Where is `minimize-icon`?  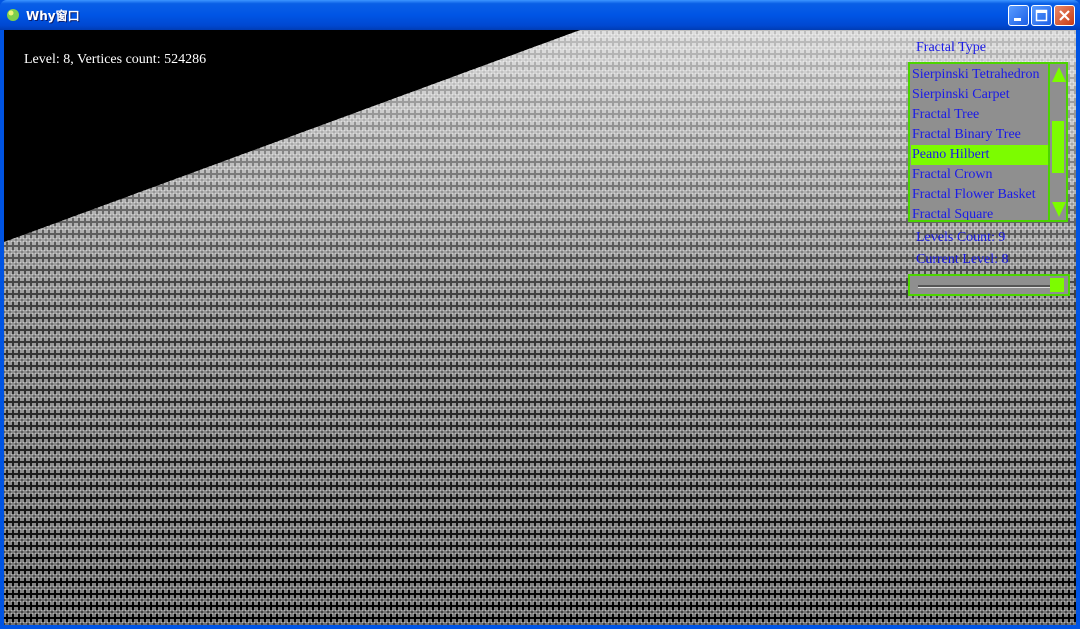
minimize-icon is located at coordinates (1017, 19).